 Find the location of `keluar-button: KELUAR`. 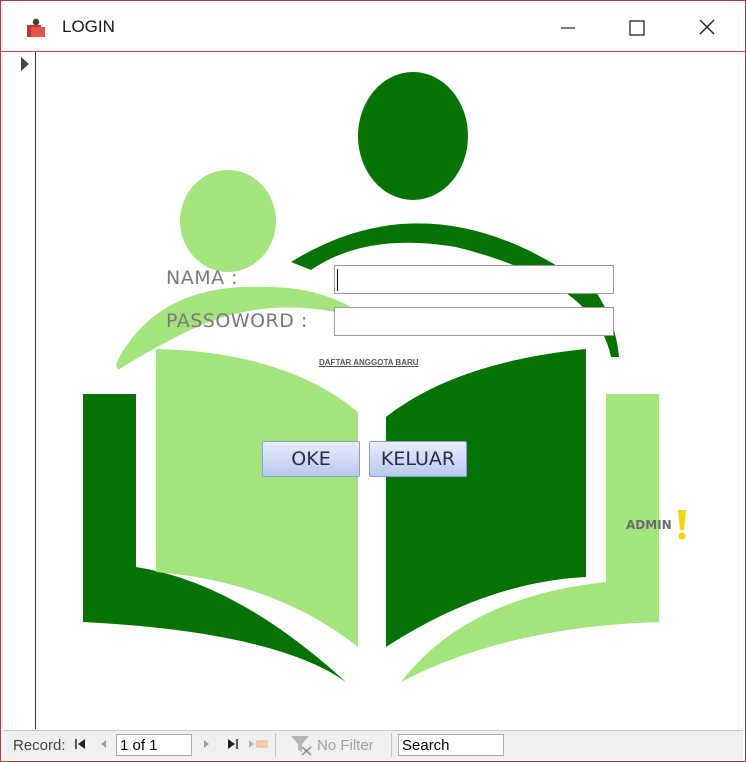

keluar-button: KELUAR is located at coordinates (418, 459).